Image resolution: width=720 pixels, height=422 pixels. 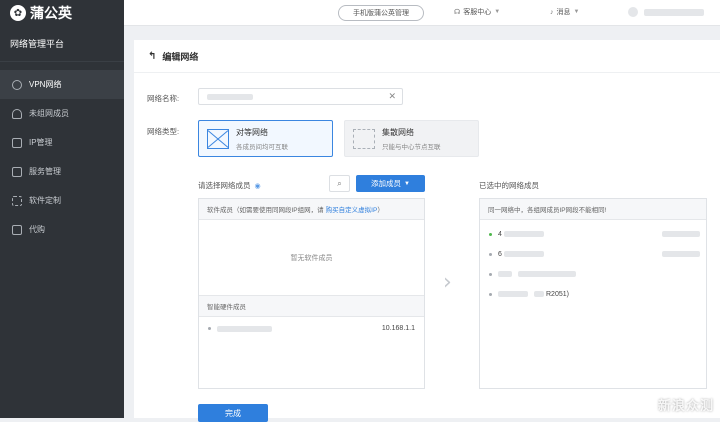 I want to click on software-members-header: 软件成员（如需要使用同网段IP组网，请 购买自定义虚拟IP ）, so click(x=311, y=209).